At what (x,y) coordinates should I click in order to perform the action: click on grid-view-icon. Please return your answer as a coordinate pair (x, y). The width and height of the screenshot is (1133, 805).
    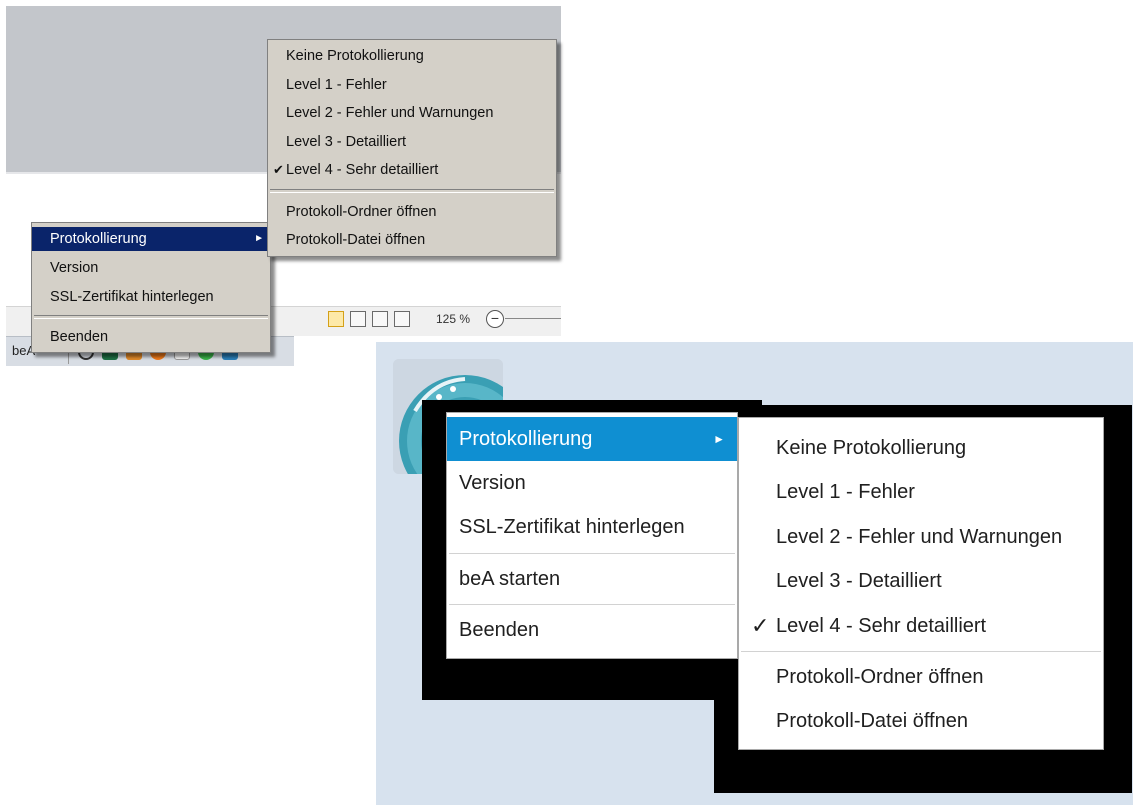
    Looking at the image, I should click on (358, 319).